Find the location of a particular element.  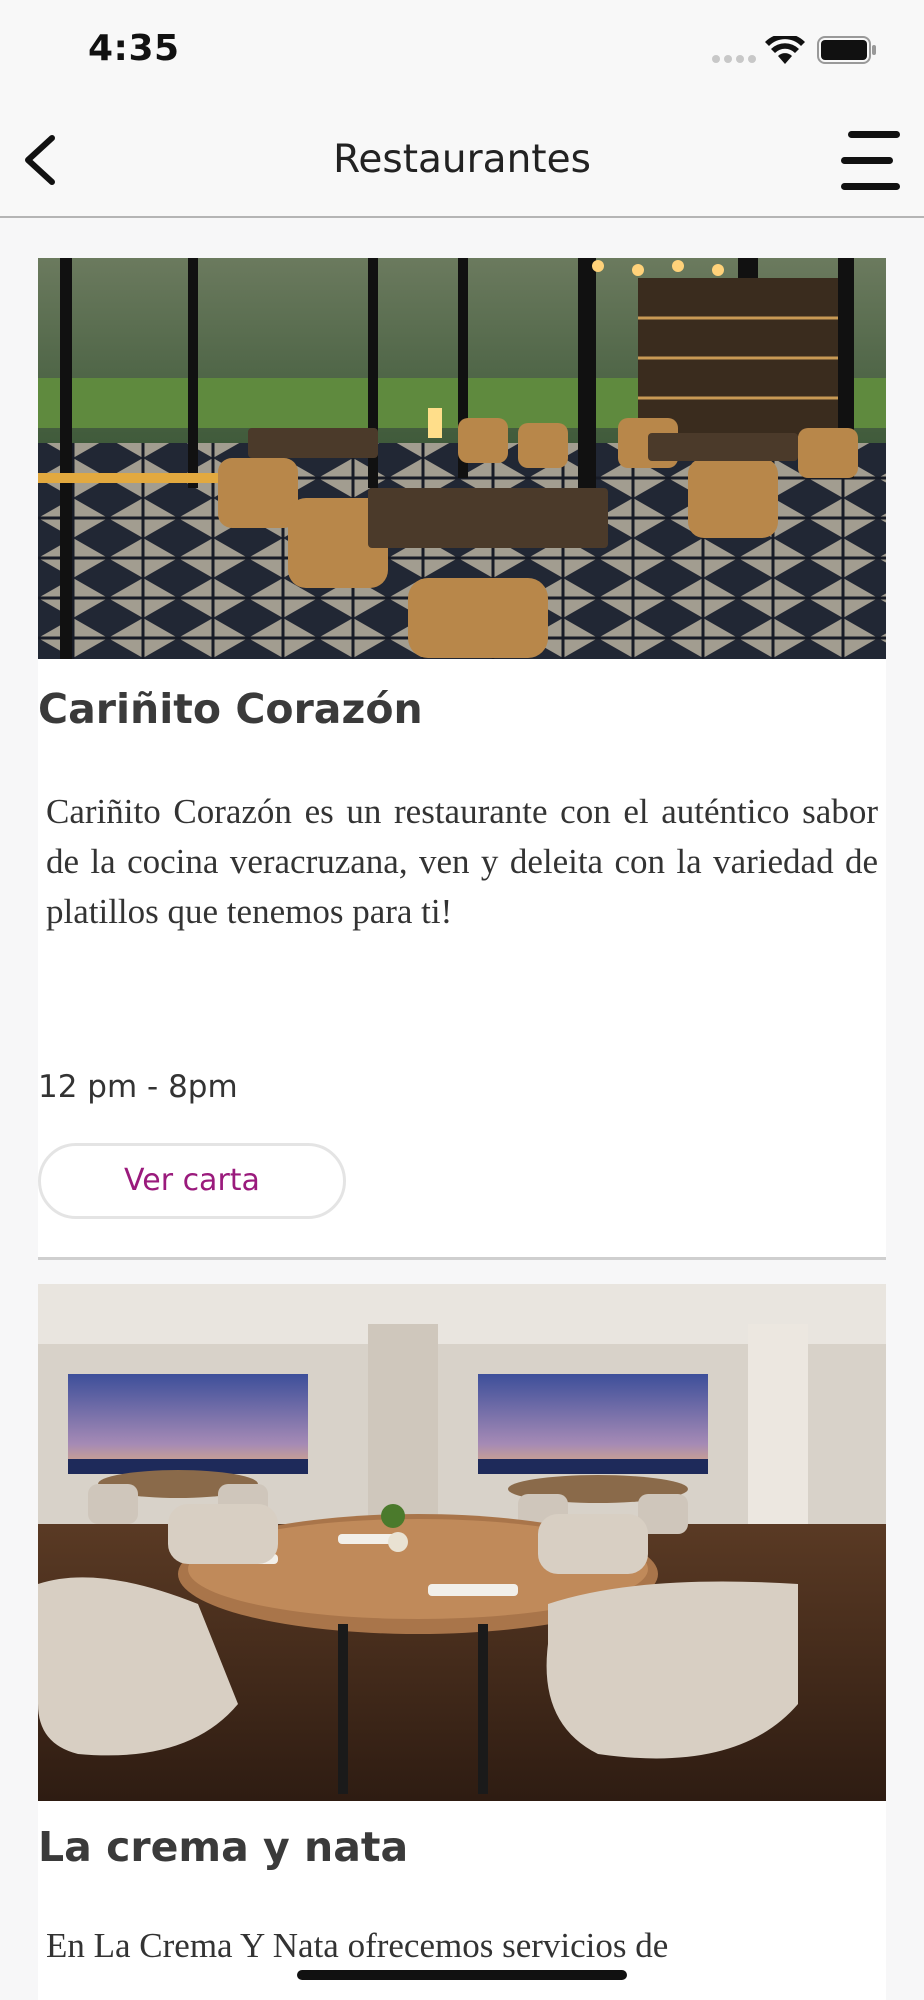

nav-bar: Restaurantes is located at coordinates (462, 159).